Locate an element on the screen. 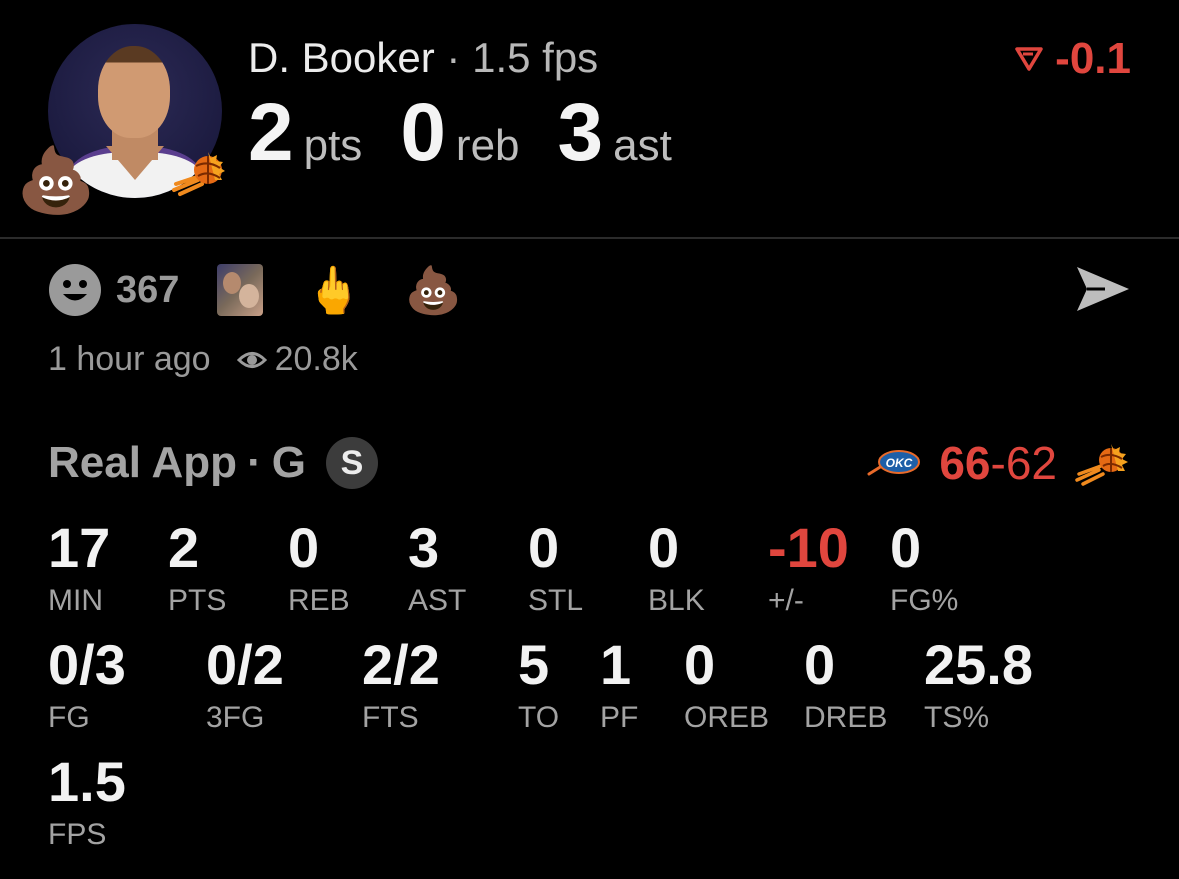 The width and height of the screenshot is (1179, 879). stat-value: 2/2 is located at coordinates (401, 664).